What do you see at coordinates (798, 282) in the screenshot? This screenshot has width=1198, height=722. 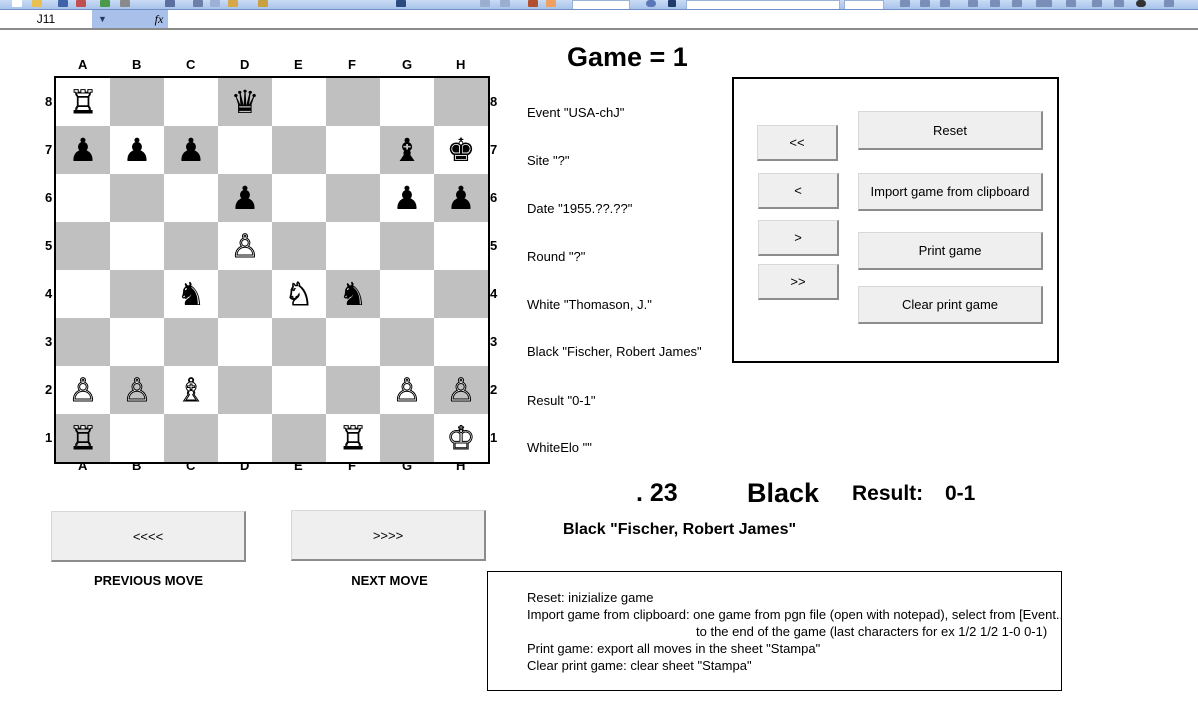 I see `last-move-button: >>` at bounding box center [798, 282].